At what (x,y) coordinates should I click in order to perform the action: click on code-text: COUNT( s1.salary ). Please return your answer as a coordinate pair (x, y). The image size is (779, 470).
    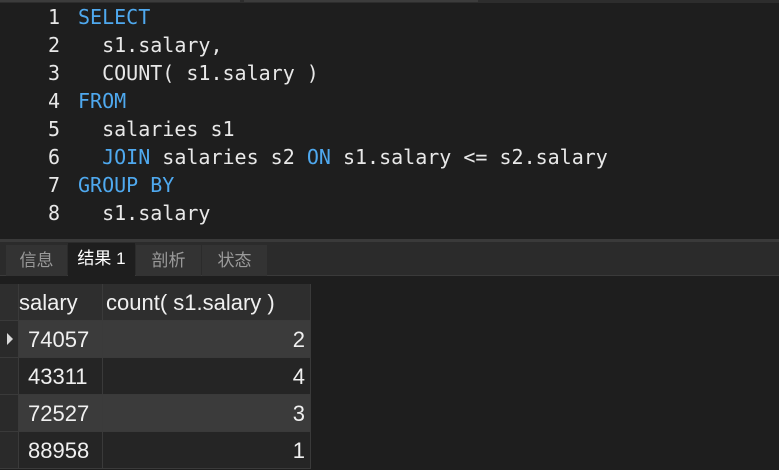
    Looking at the image, I should click on (198, 73).